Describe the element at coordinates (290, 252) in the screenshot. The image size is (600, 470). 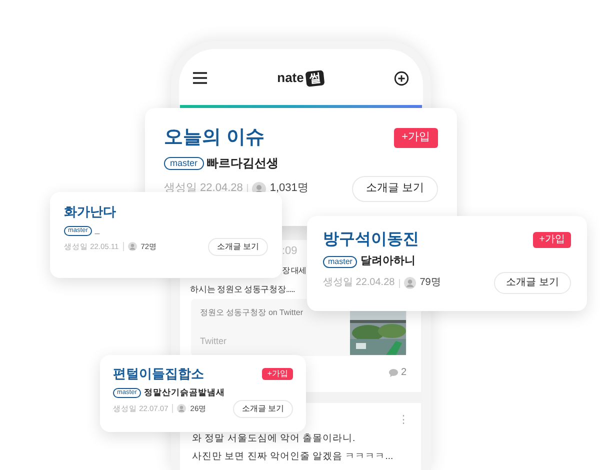
I see `post-time: :09` at that location.